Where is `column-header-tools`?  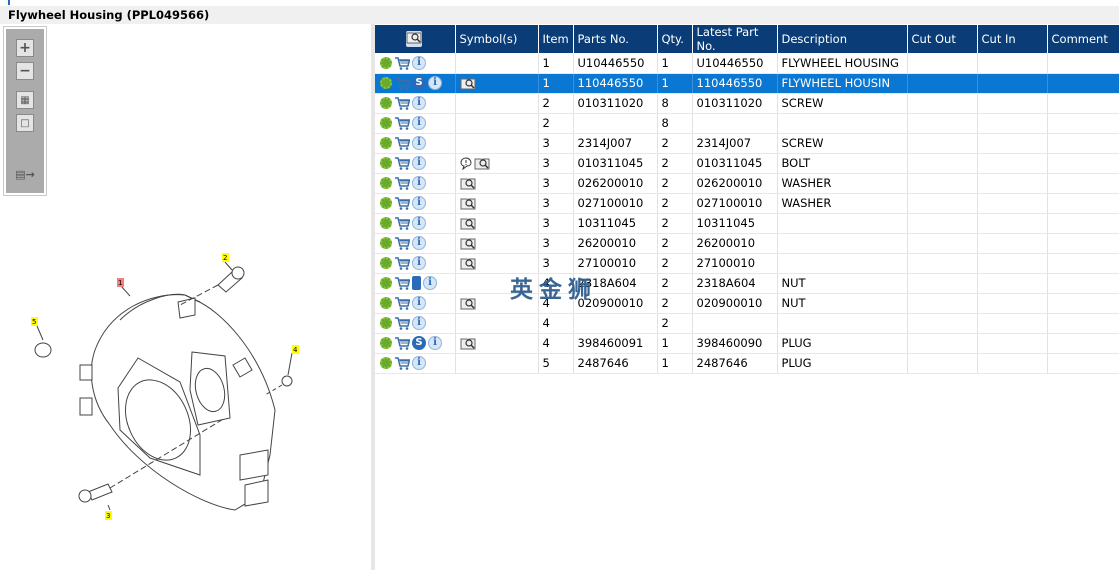 column-header-tools is located at coordinates (415, 39).